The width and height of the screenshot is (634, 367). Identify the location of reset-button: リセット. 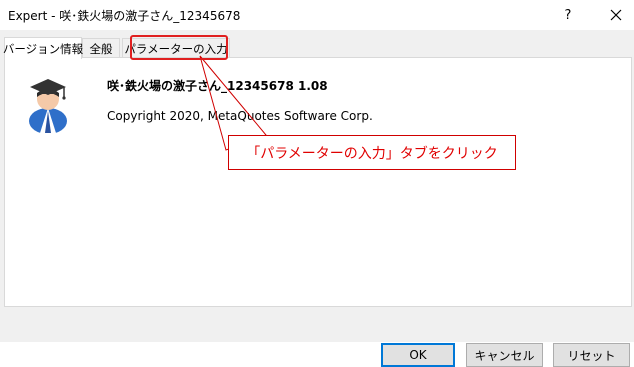
(591, 355).